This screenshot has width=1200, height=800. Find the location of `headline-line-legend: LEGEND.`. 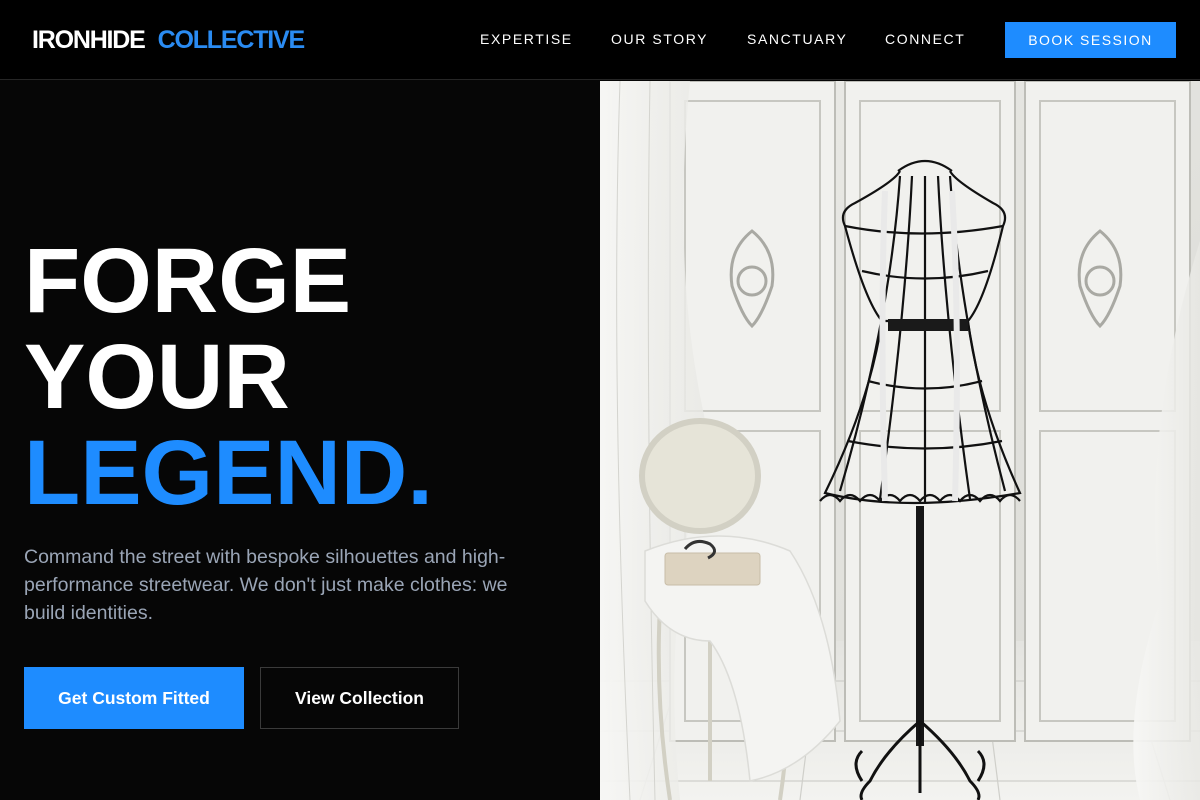

headline-line-legend: LEGEND. is located at coordinates (228, 473).